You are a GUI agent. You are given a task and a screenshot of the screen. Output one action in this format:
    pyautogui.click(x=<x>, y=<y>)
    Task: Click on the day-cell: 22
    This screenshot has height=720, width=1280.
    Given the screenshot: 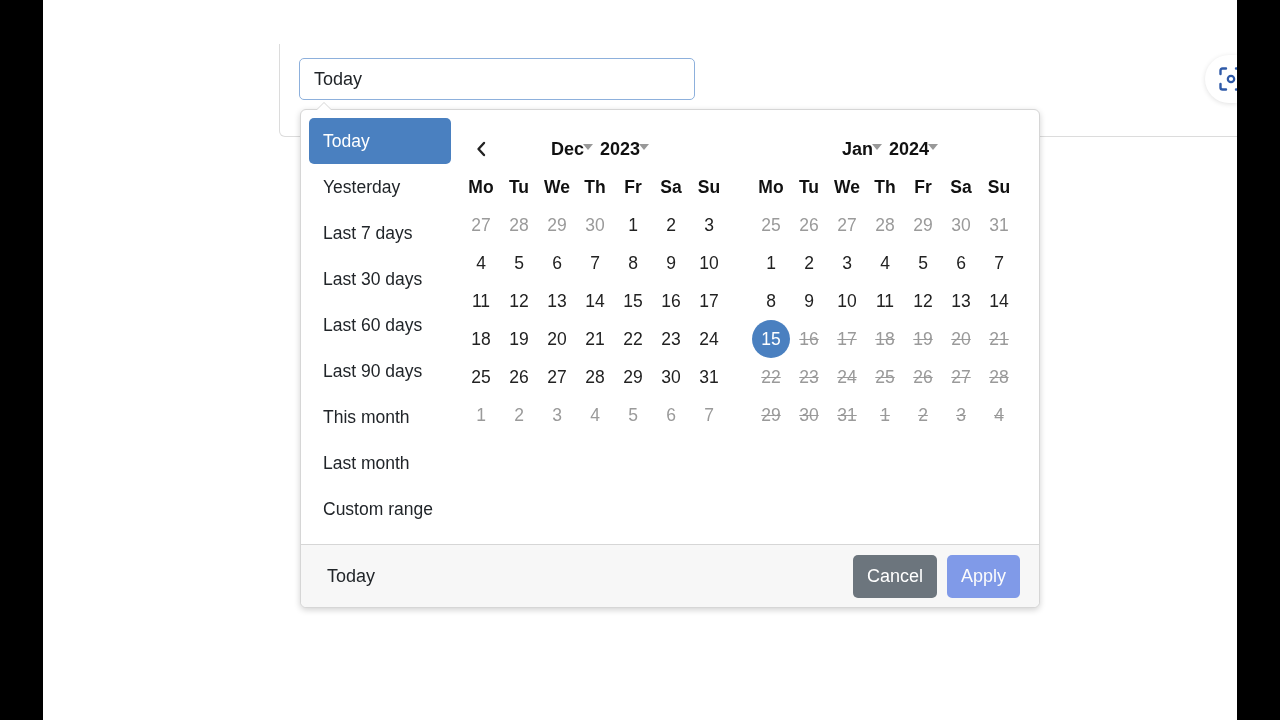 What is the action you would take?
    pyautogui.click(x=633, y=339)
    